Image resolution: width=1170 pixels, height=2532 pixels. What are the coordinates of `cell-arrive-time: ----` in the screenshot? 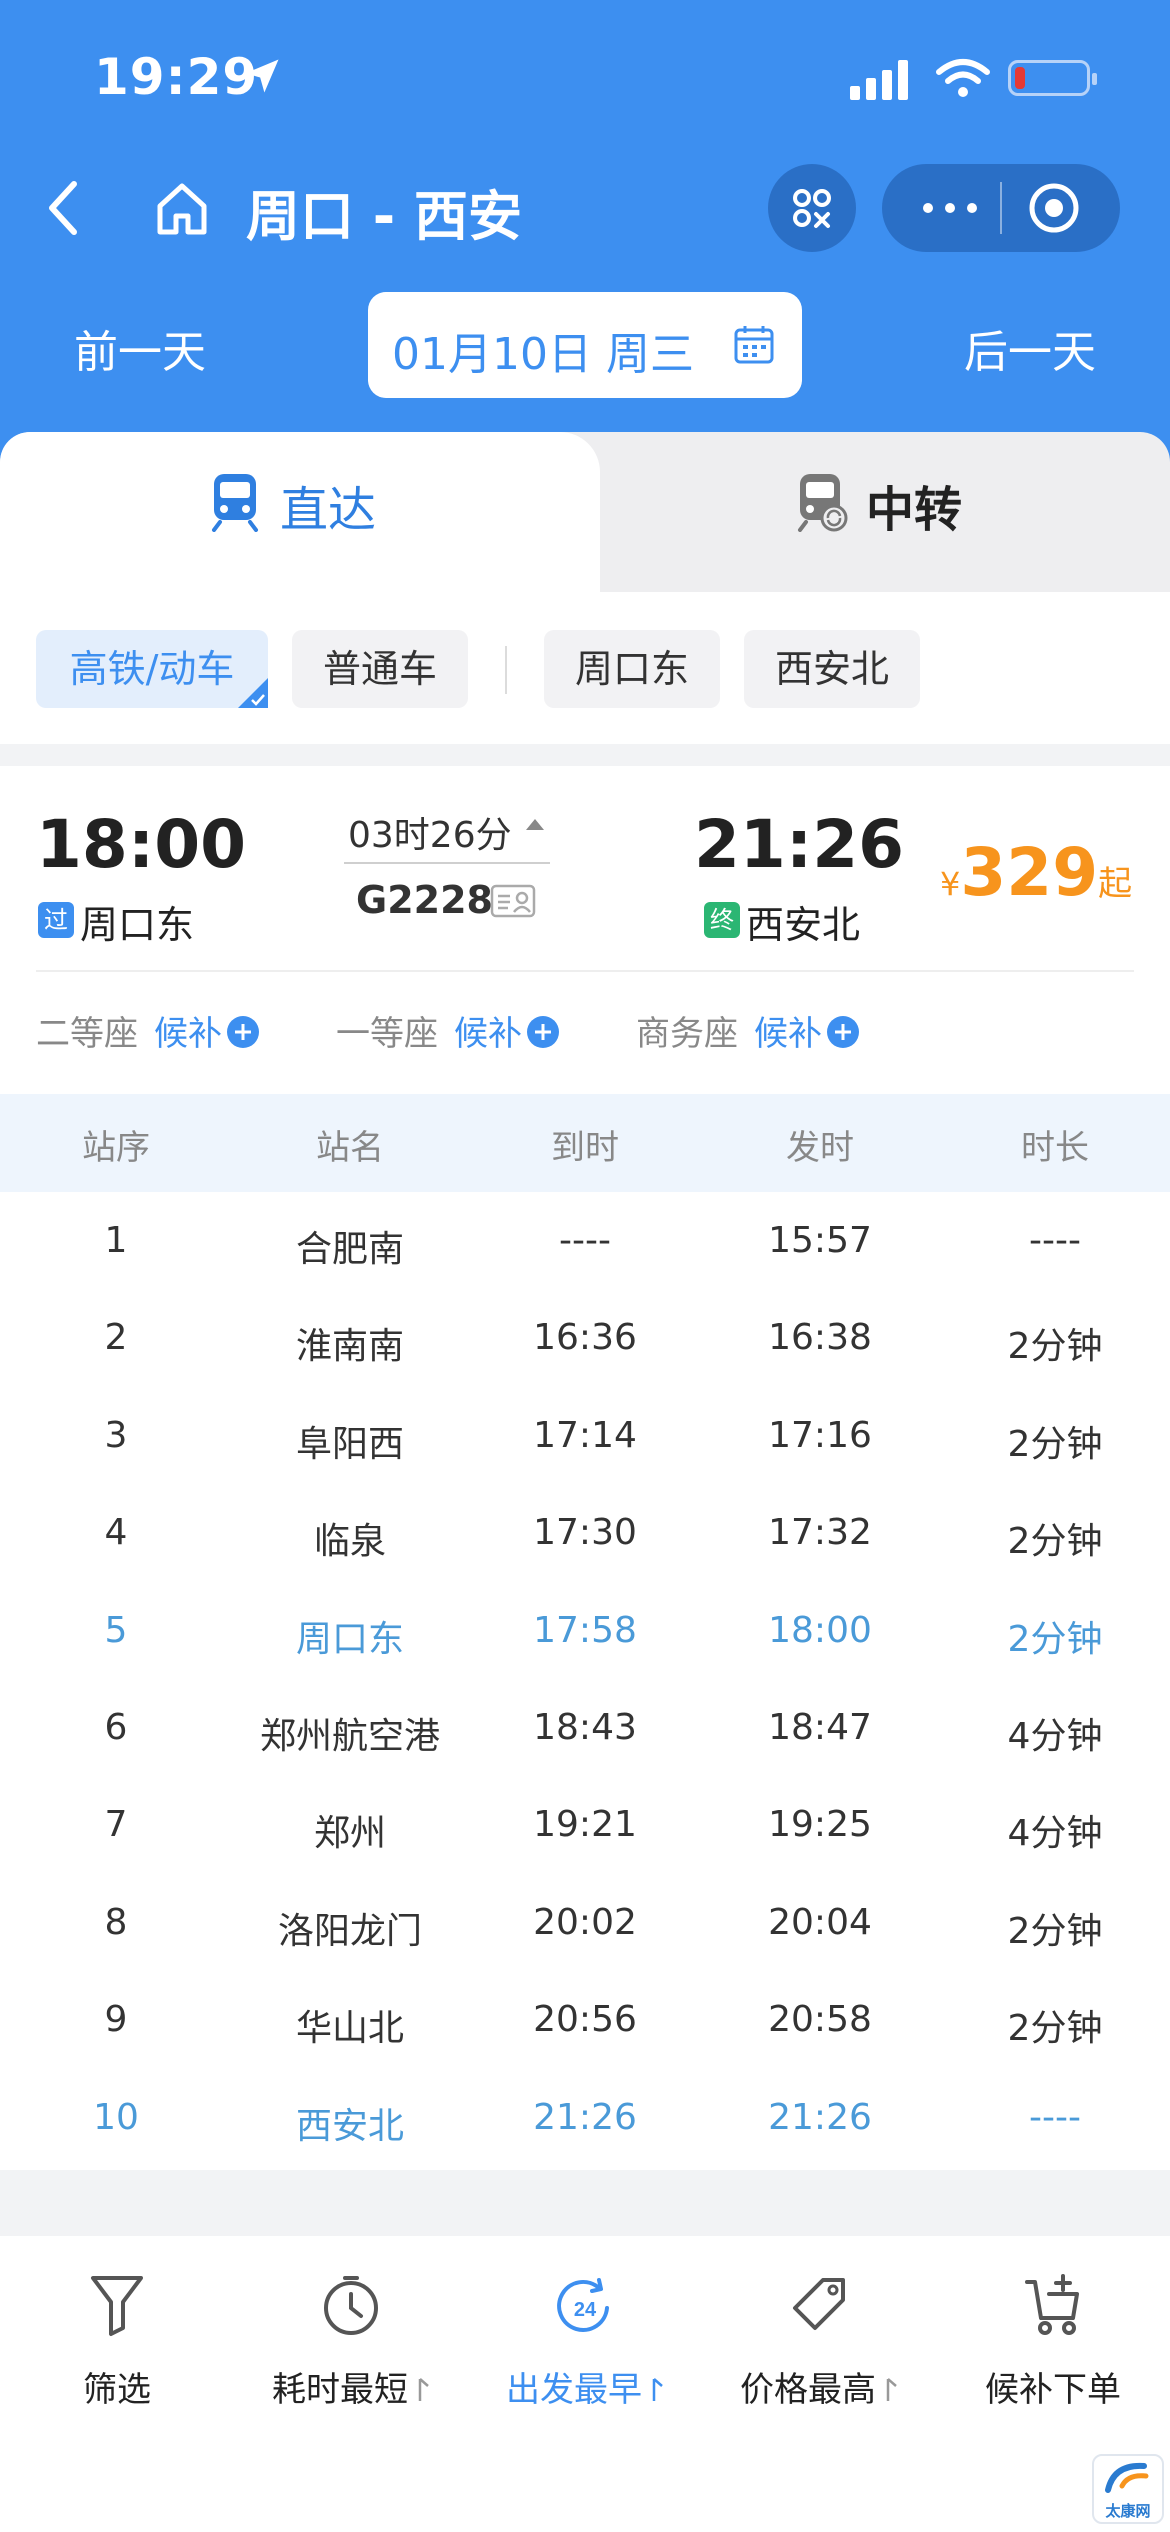 It's located at (585, 1240).